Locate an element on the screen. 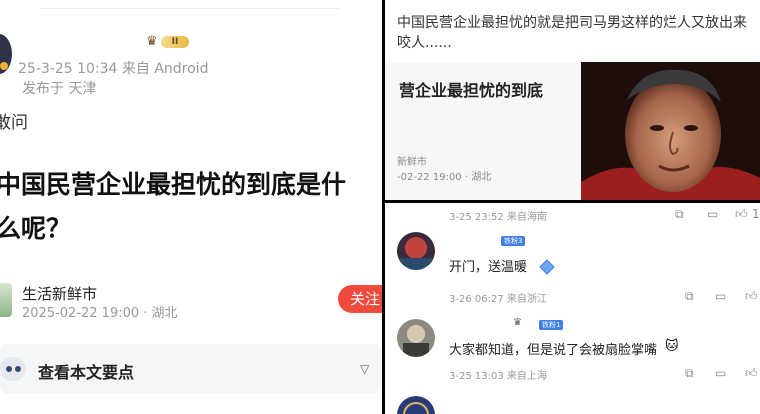  cat-emoji-icon: 🐱︎ is located at coordinates (672, 346).